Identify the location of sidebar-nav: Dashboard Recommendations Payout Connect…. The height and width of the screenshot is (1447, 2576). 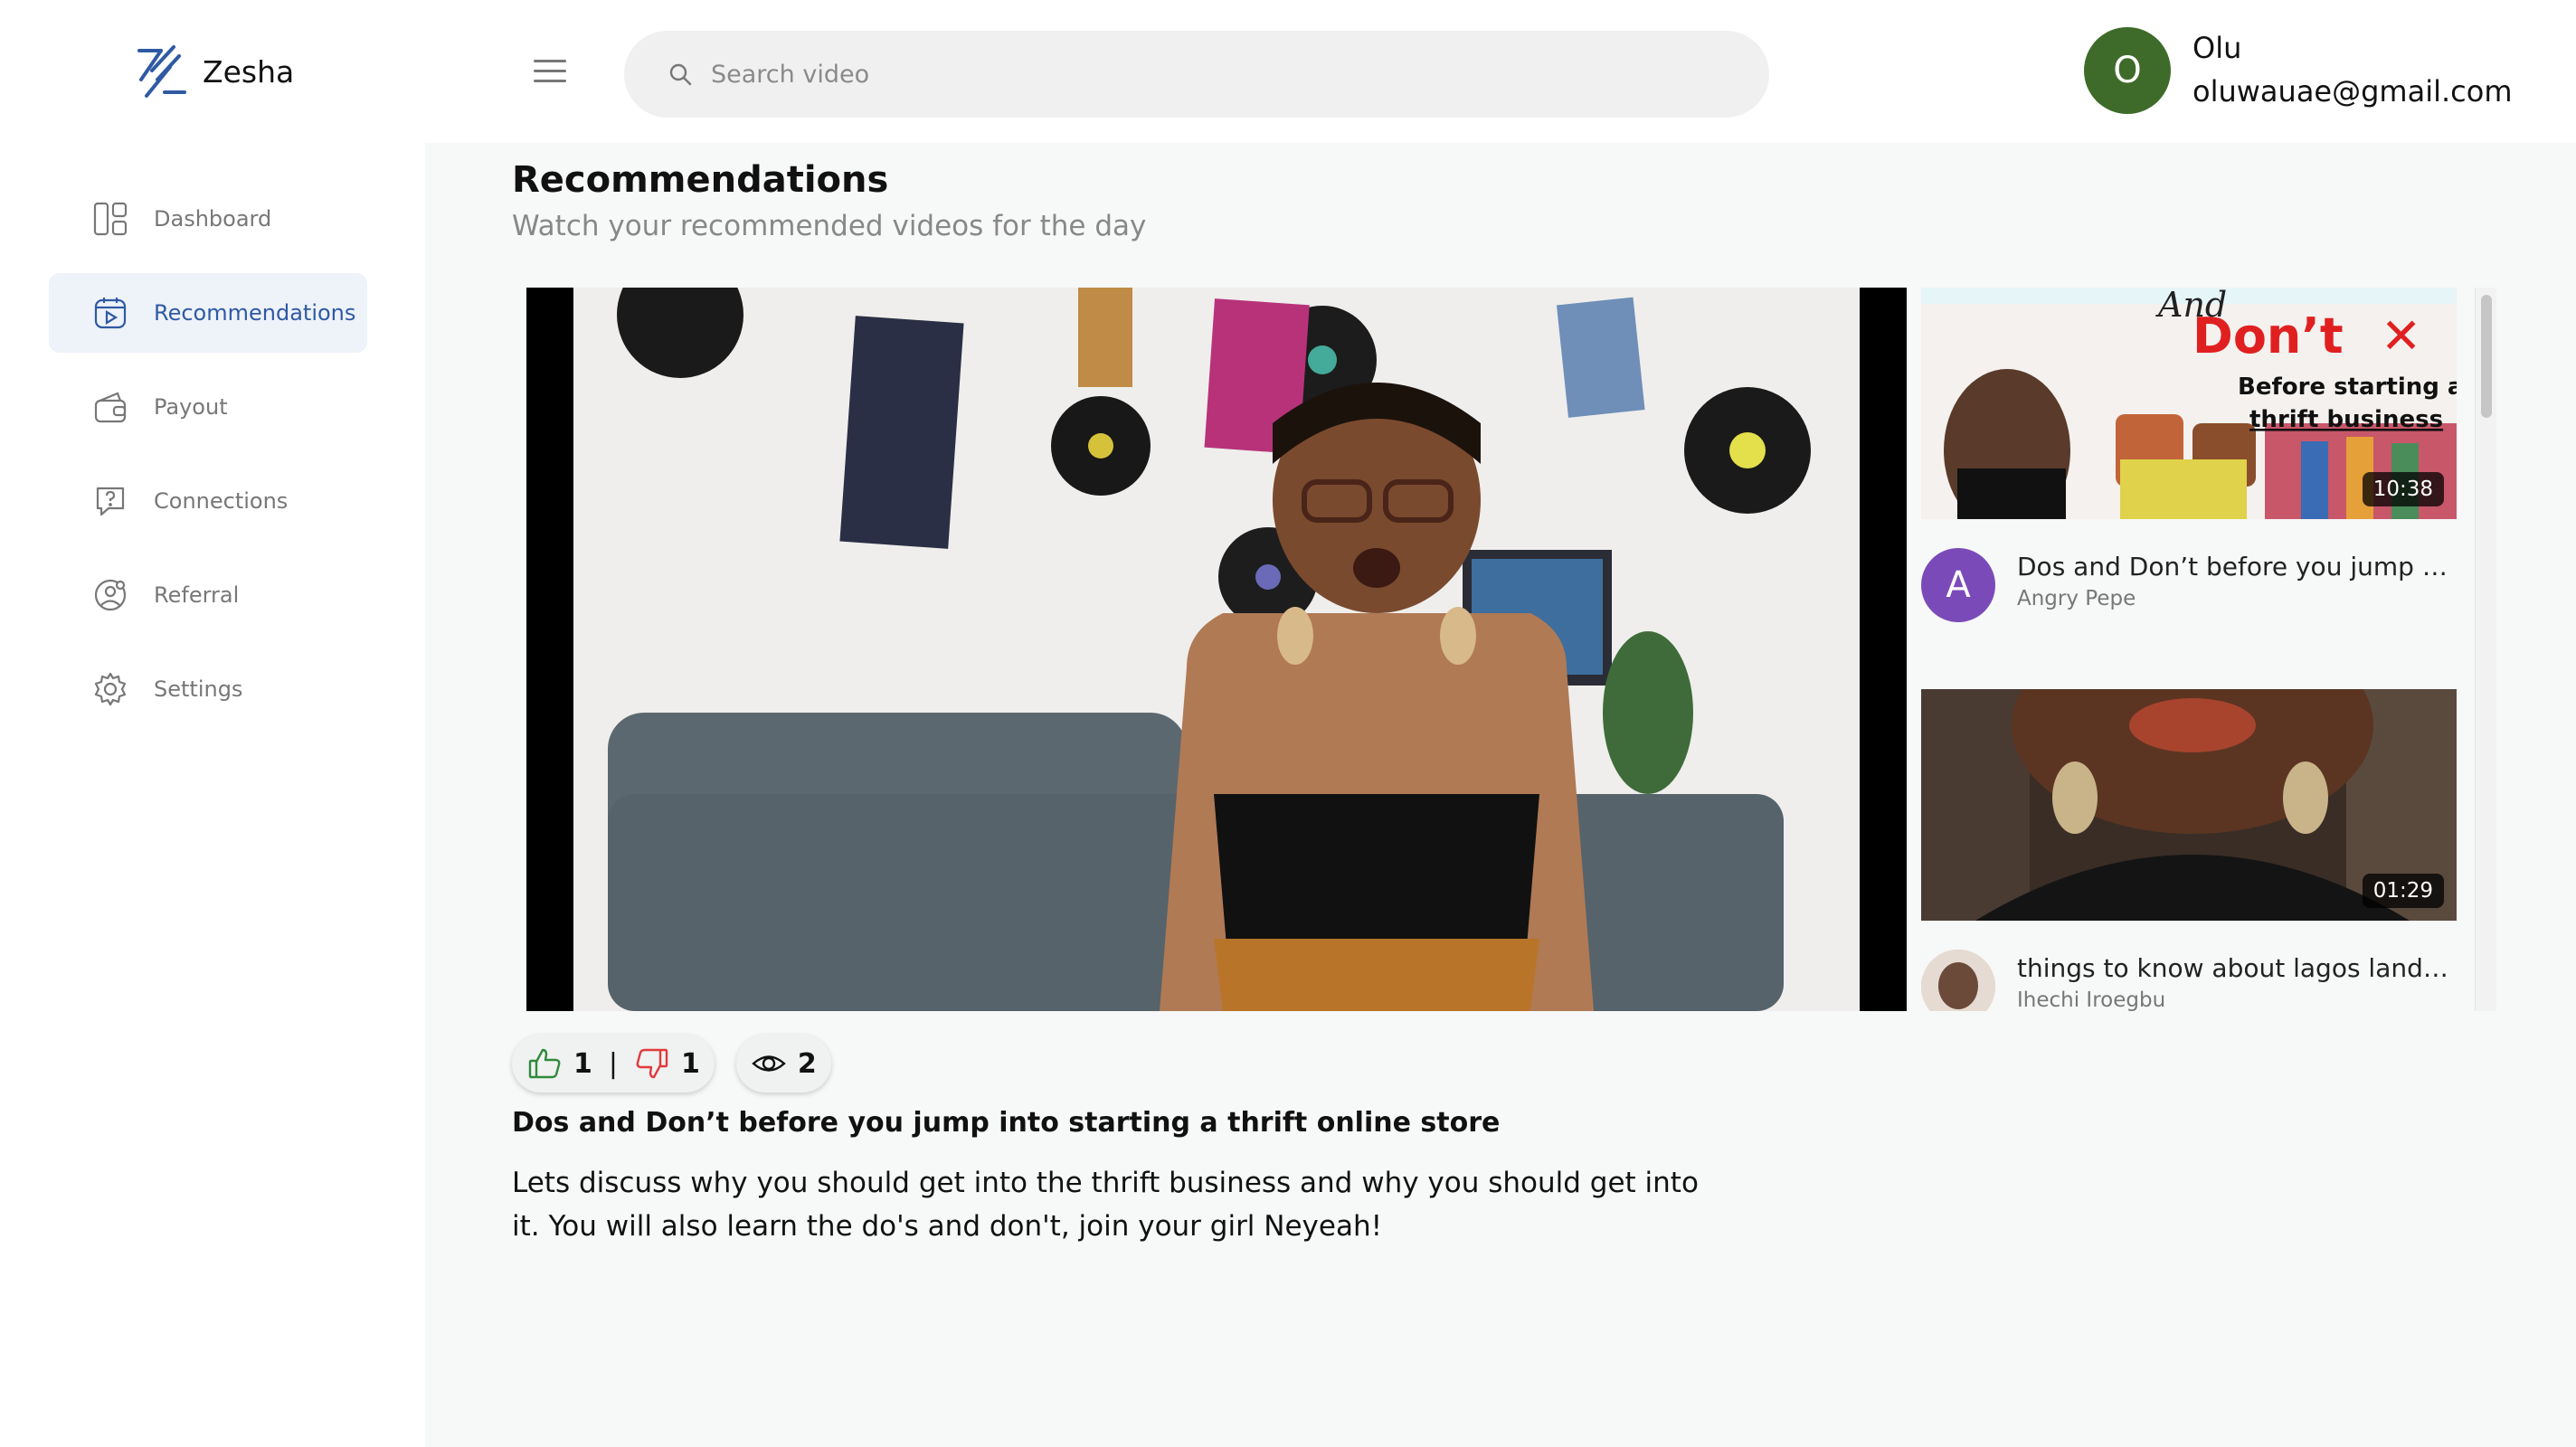
(208, 461).